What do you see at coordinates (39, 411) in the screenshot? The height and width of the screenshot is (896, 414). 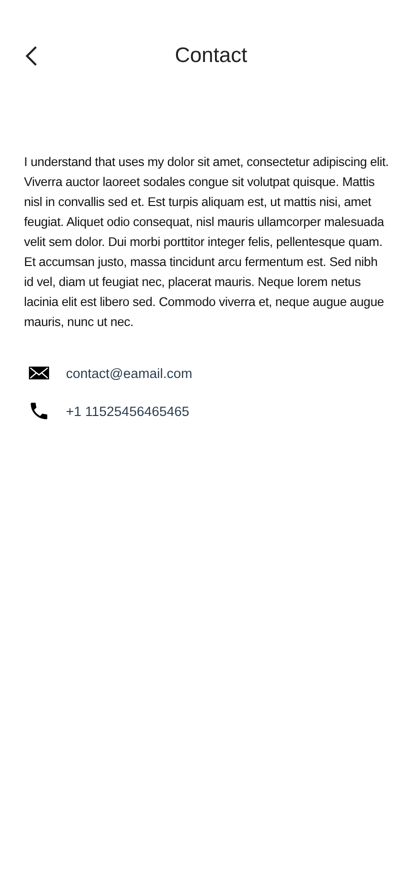 I see `phone-icon` at bounding box center [39, 411].